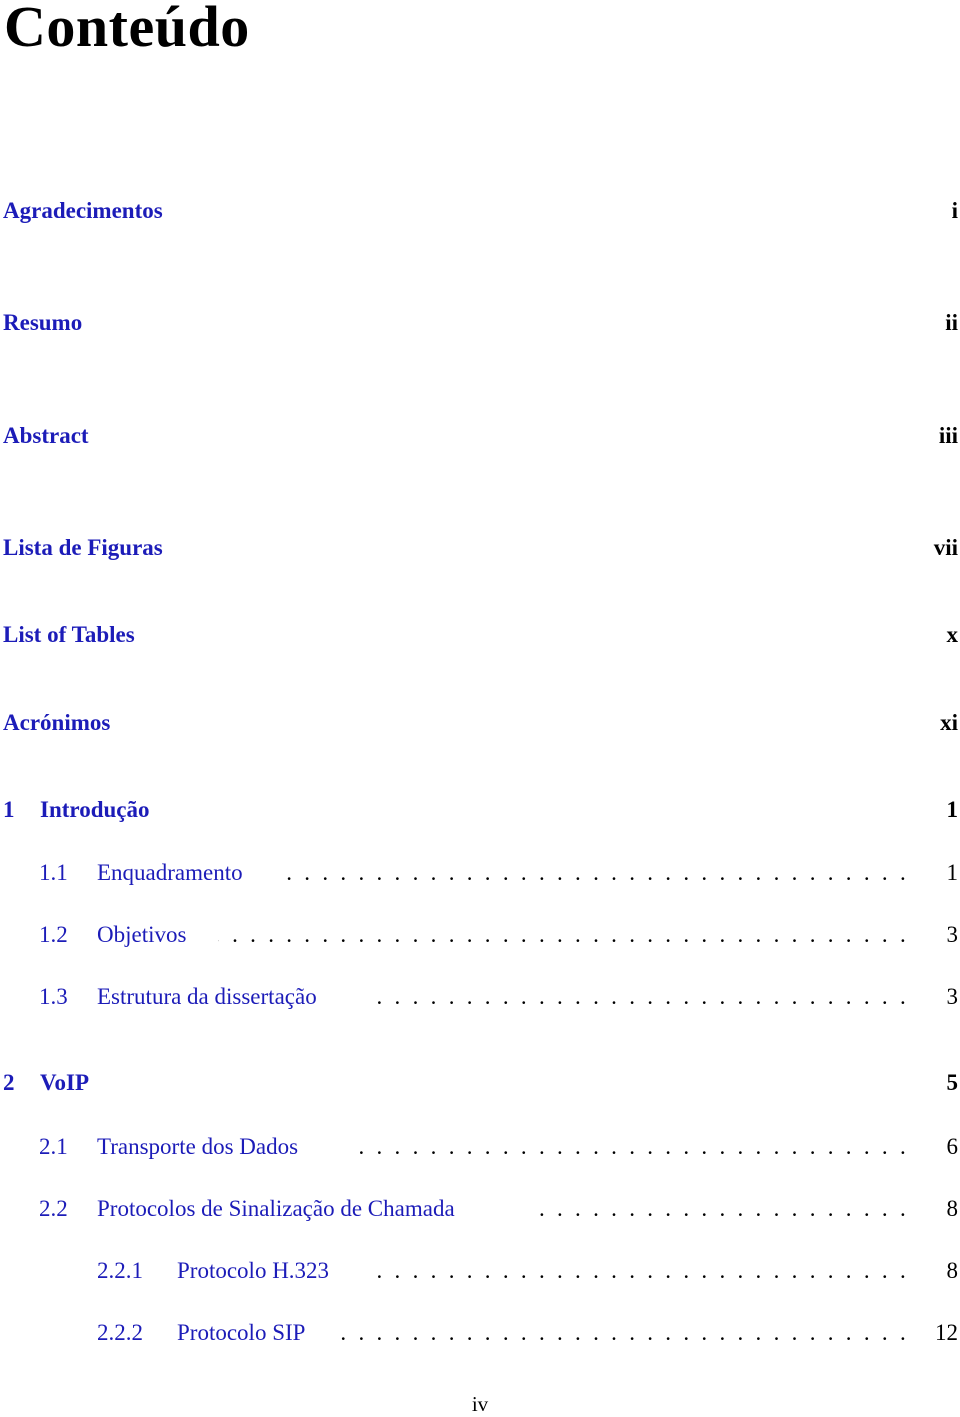 The width and height of the screenshot is (960, 1417). I want to click on toc-link-objetivos: Objetivos, so click(141, 935).